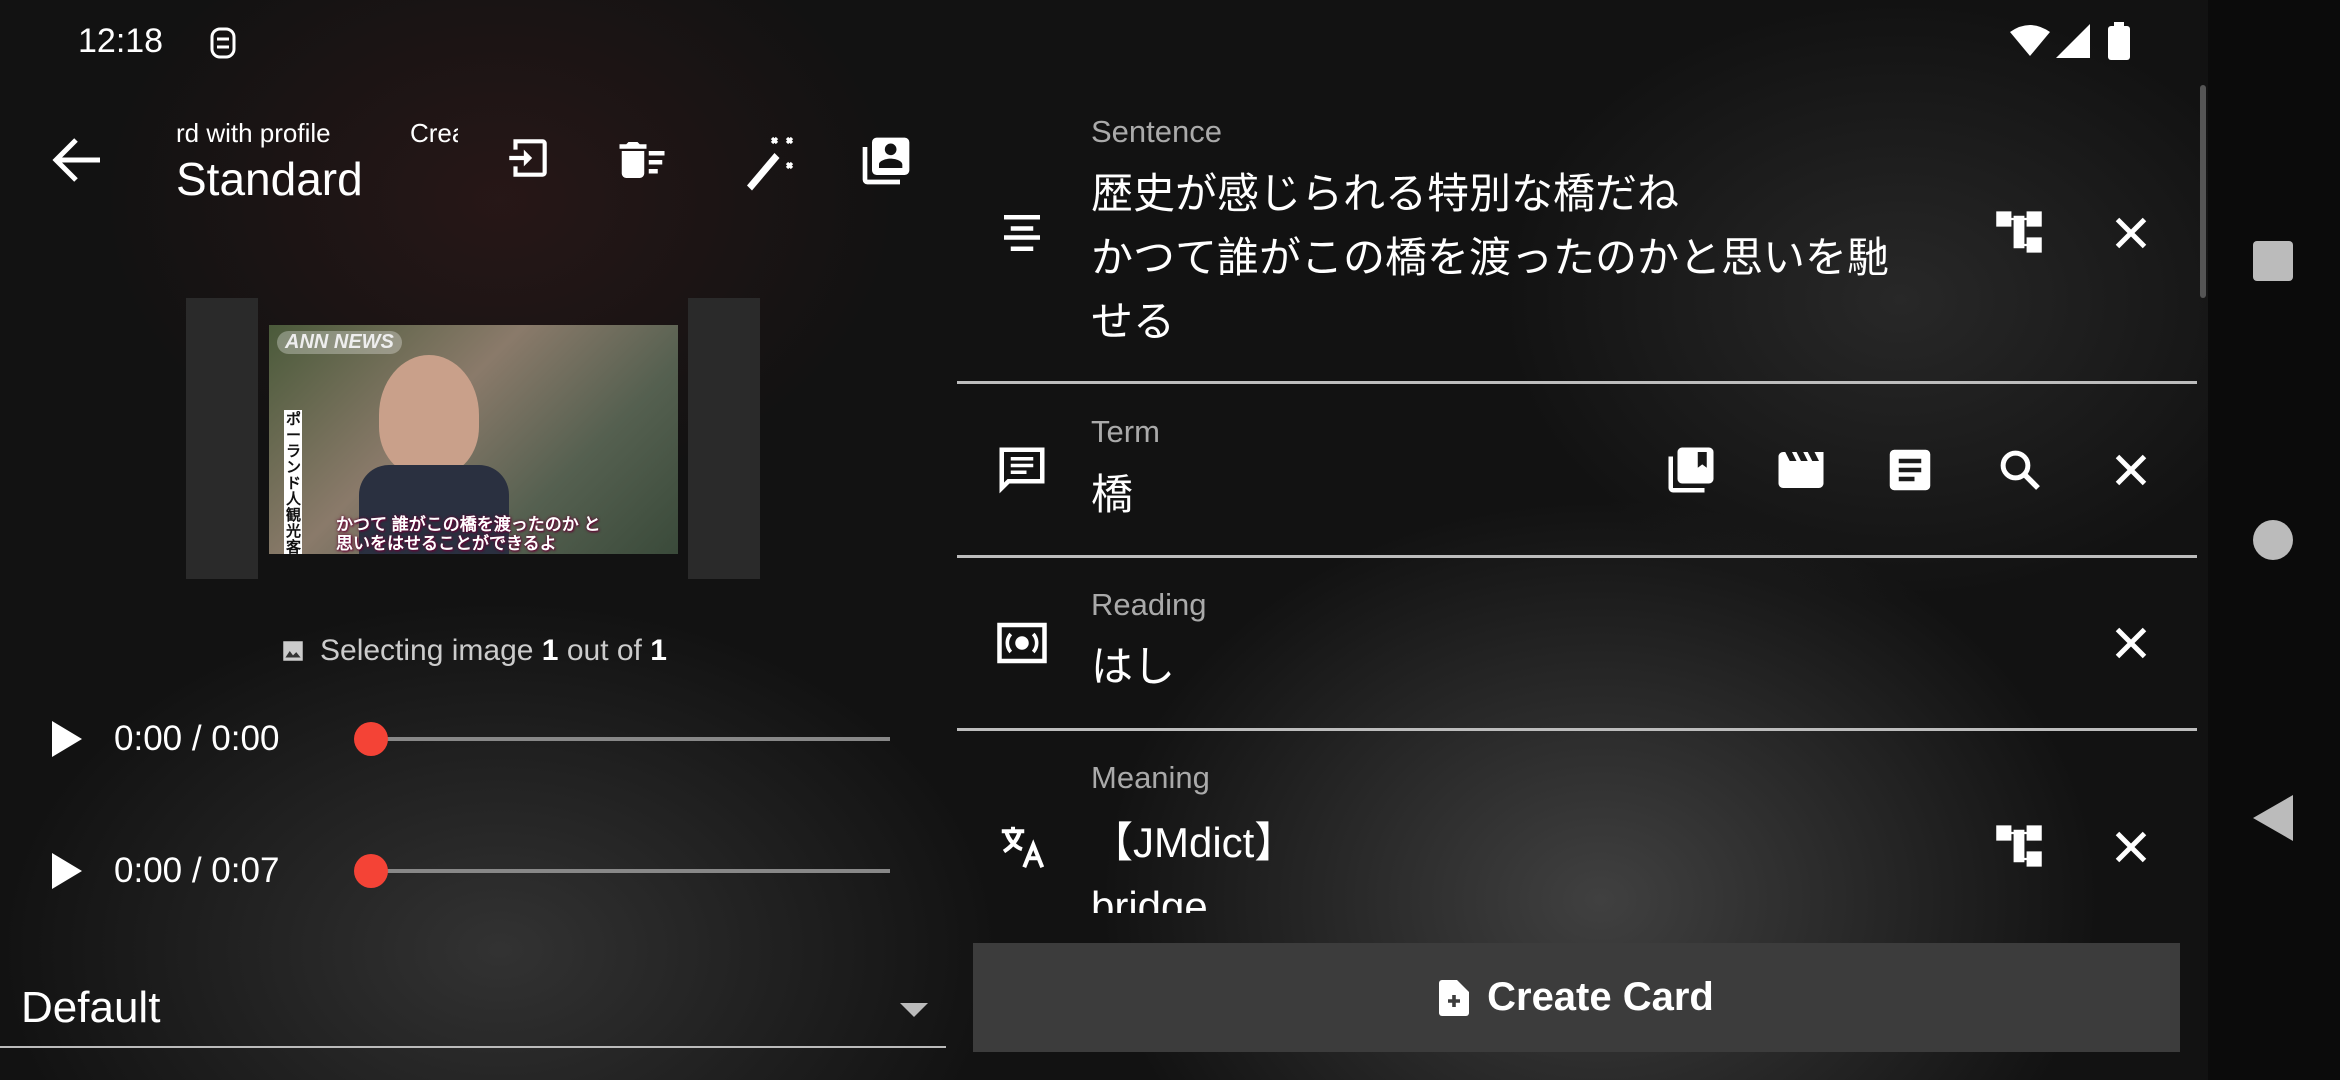  What do you see at coordinates (197, 870) in the screenshot?
I see `audio-time: 0:00 / 0:07` at bounding box center [197, 870].